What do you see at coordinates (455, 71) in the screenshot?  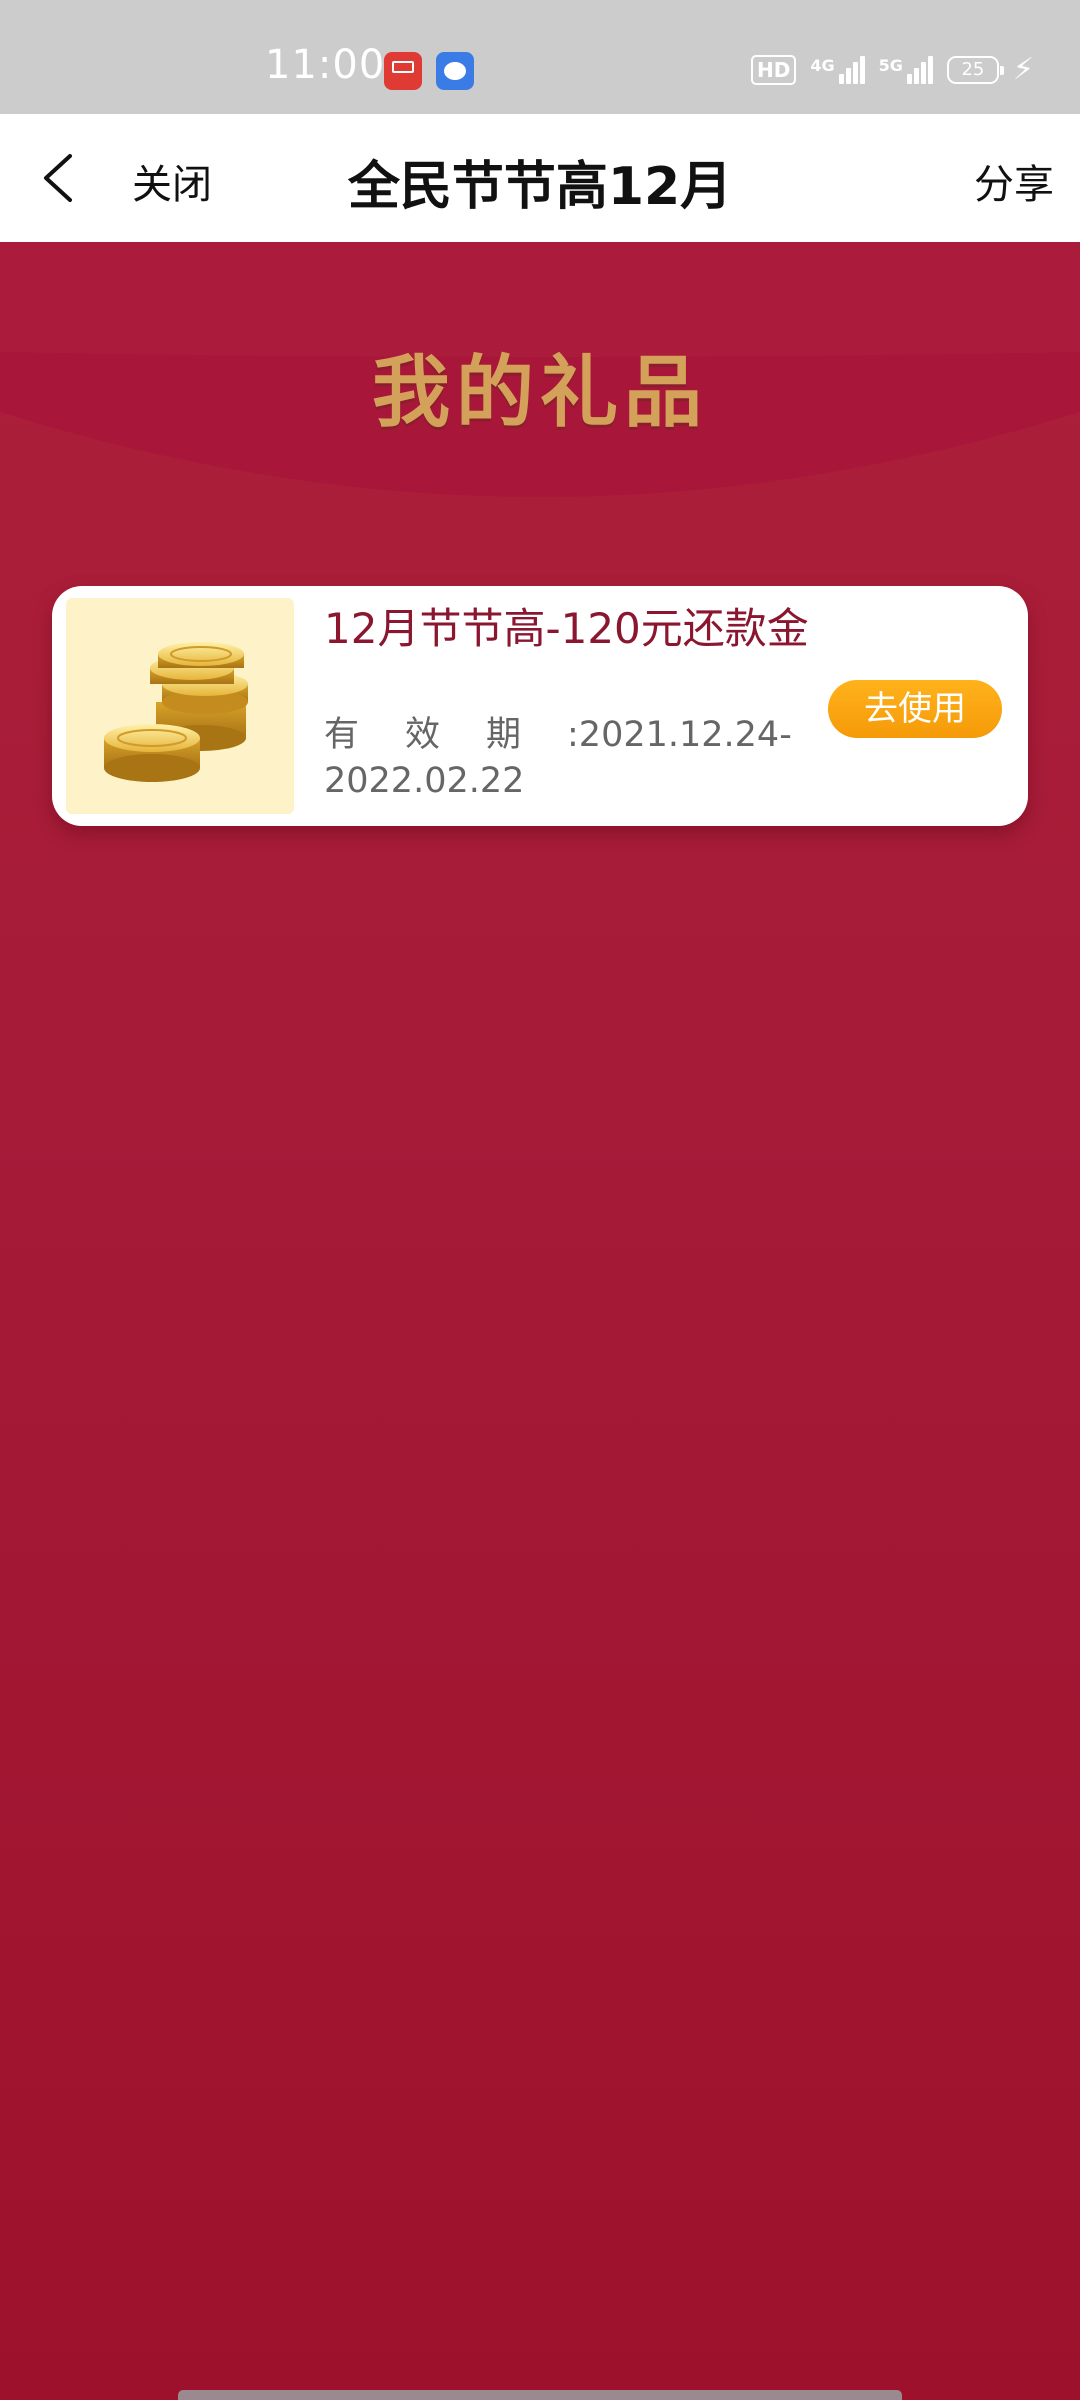 I see `chat-icon` at bounding box center [455, 71].